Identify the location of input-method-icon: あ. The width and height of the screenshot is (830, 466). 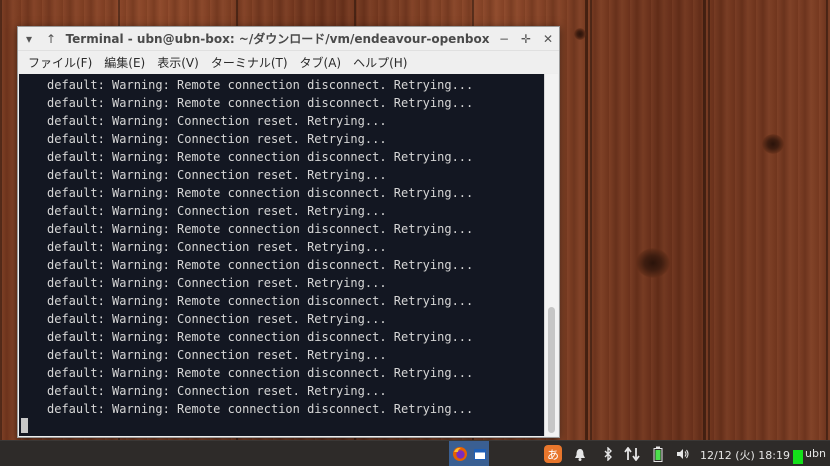
(553, 453).